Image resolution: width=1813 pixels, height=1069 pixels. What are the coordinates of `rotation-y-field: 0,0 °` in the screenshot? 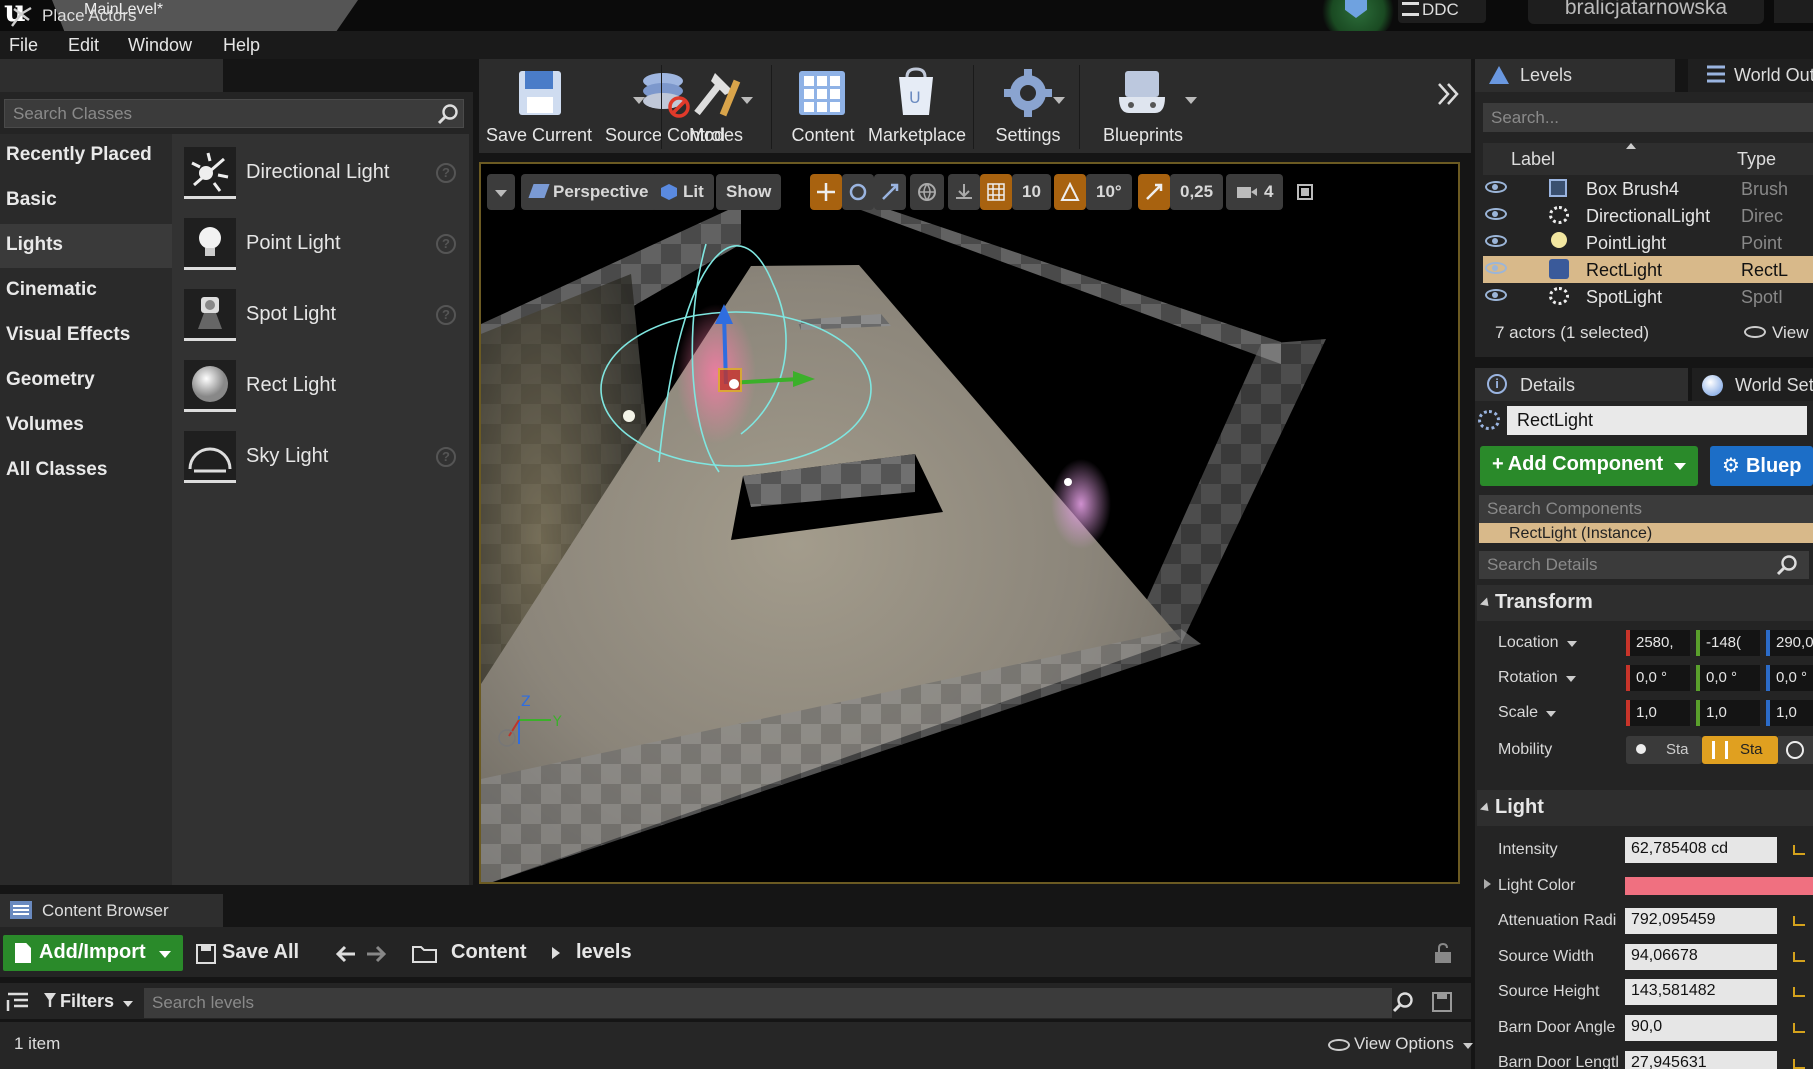 It's located at (1728, 678).